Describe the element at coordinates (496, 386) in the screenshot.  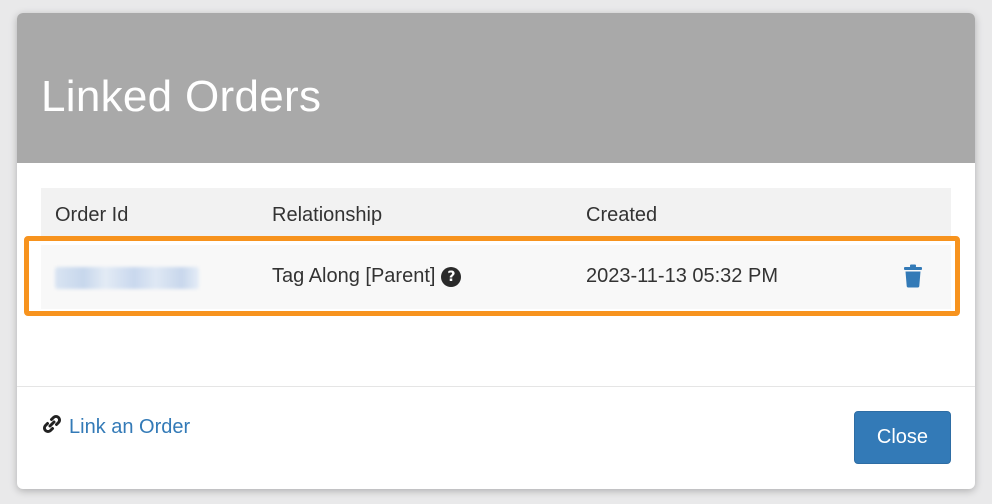
I see `footer-divider` at that location.